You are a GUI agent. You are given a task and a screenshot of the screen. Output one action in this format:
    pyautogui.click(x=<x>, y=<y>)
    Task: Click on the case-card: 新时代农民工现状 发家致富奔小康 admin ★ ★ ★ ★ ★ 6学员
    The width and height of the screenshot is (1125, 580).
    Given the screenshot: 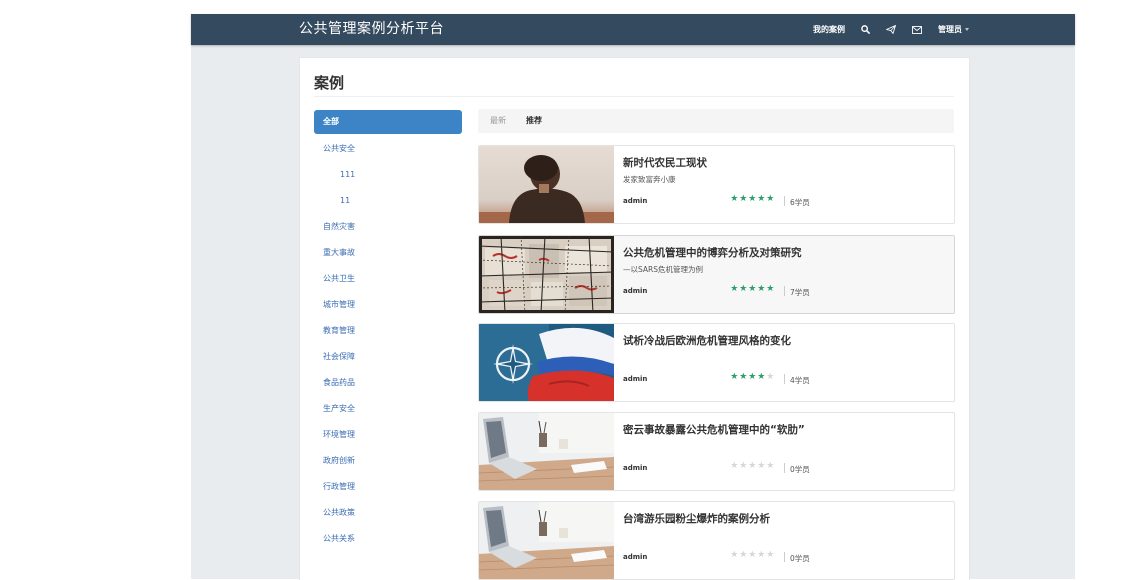 What is the action you would take?
    pyautogui.click(x=716, y=184)
    